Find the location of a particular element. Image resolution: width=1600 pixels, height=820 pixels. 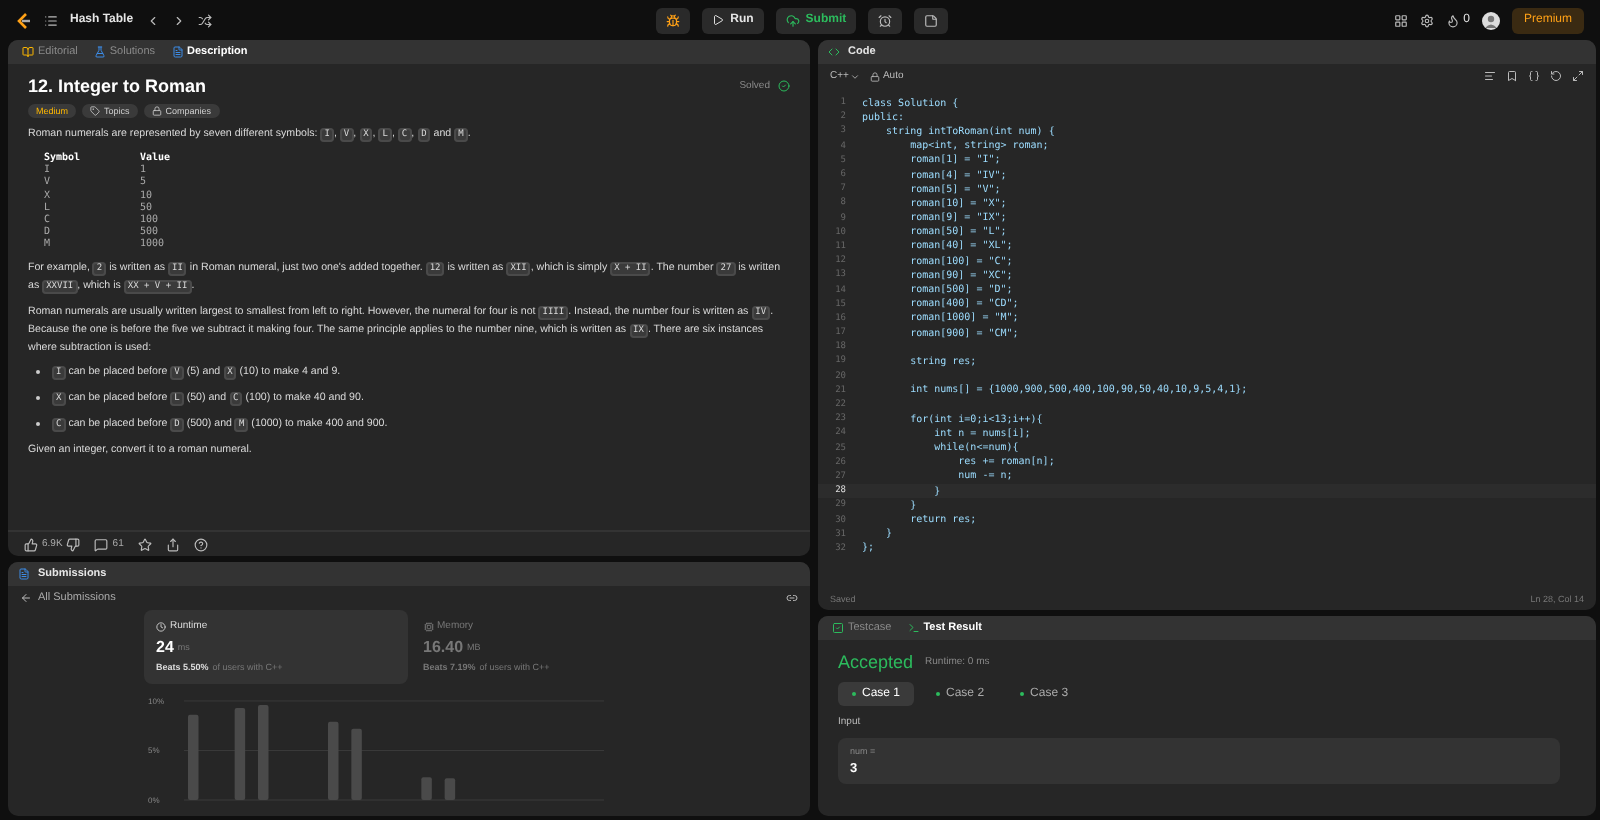

bookmark-icon is located at coordinates (1512, 76).